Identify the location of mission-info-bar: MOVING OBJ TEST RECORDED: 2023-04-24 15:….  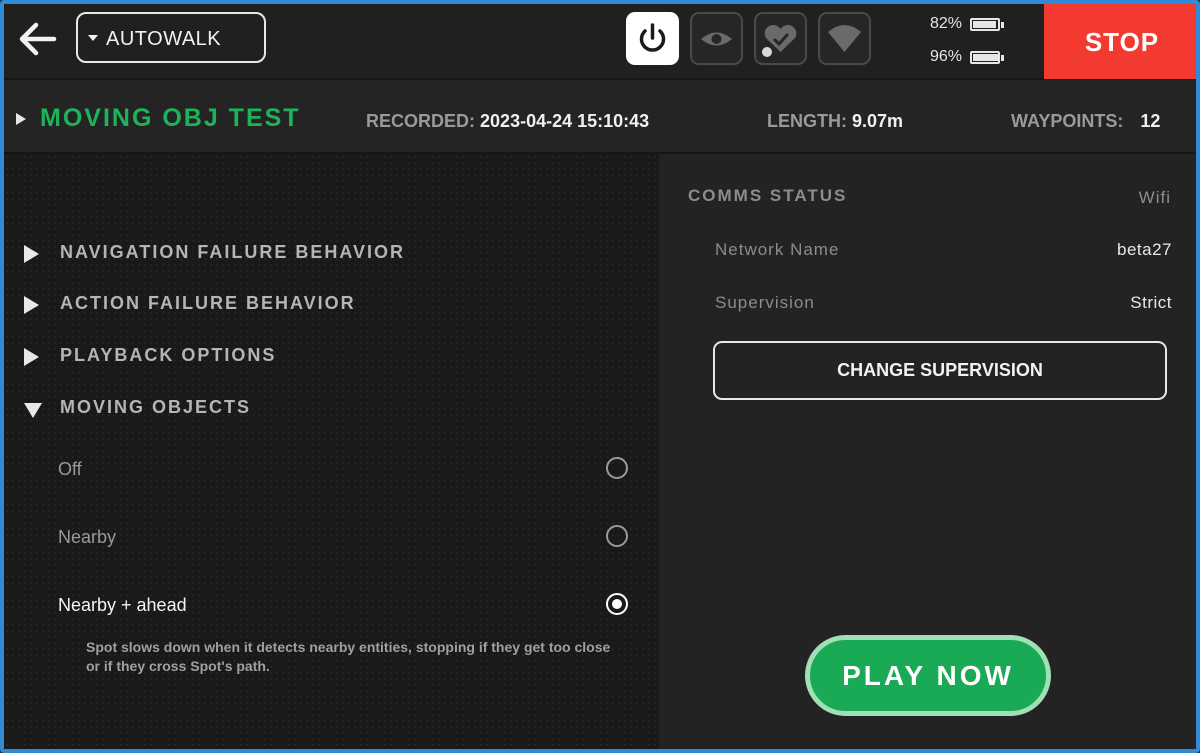
(600, 117).